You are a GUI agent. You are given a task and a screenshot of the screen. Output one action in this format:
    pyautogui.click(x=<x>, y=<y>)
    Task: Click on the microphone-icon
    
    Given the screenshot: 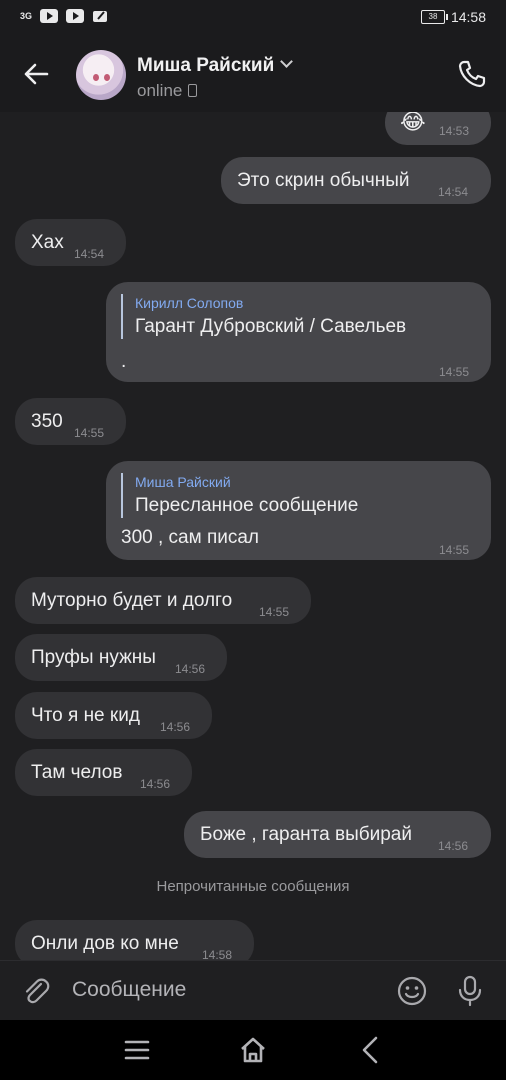 What is the action you would take?
    pyautogui.click(x=470, y=991)
    